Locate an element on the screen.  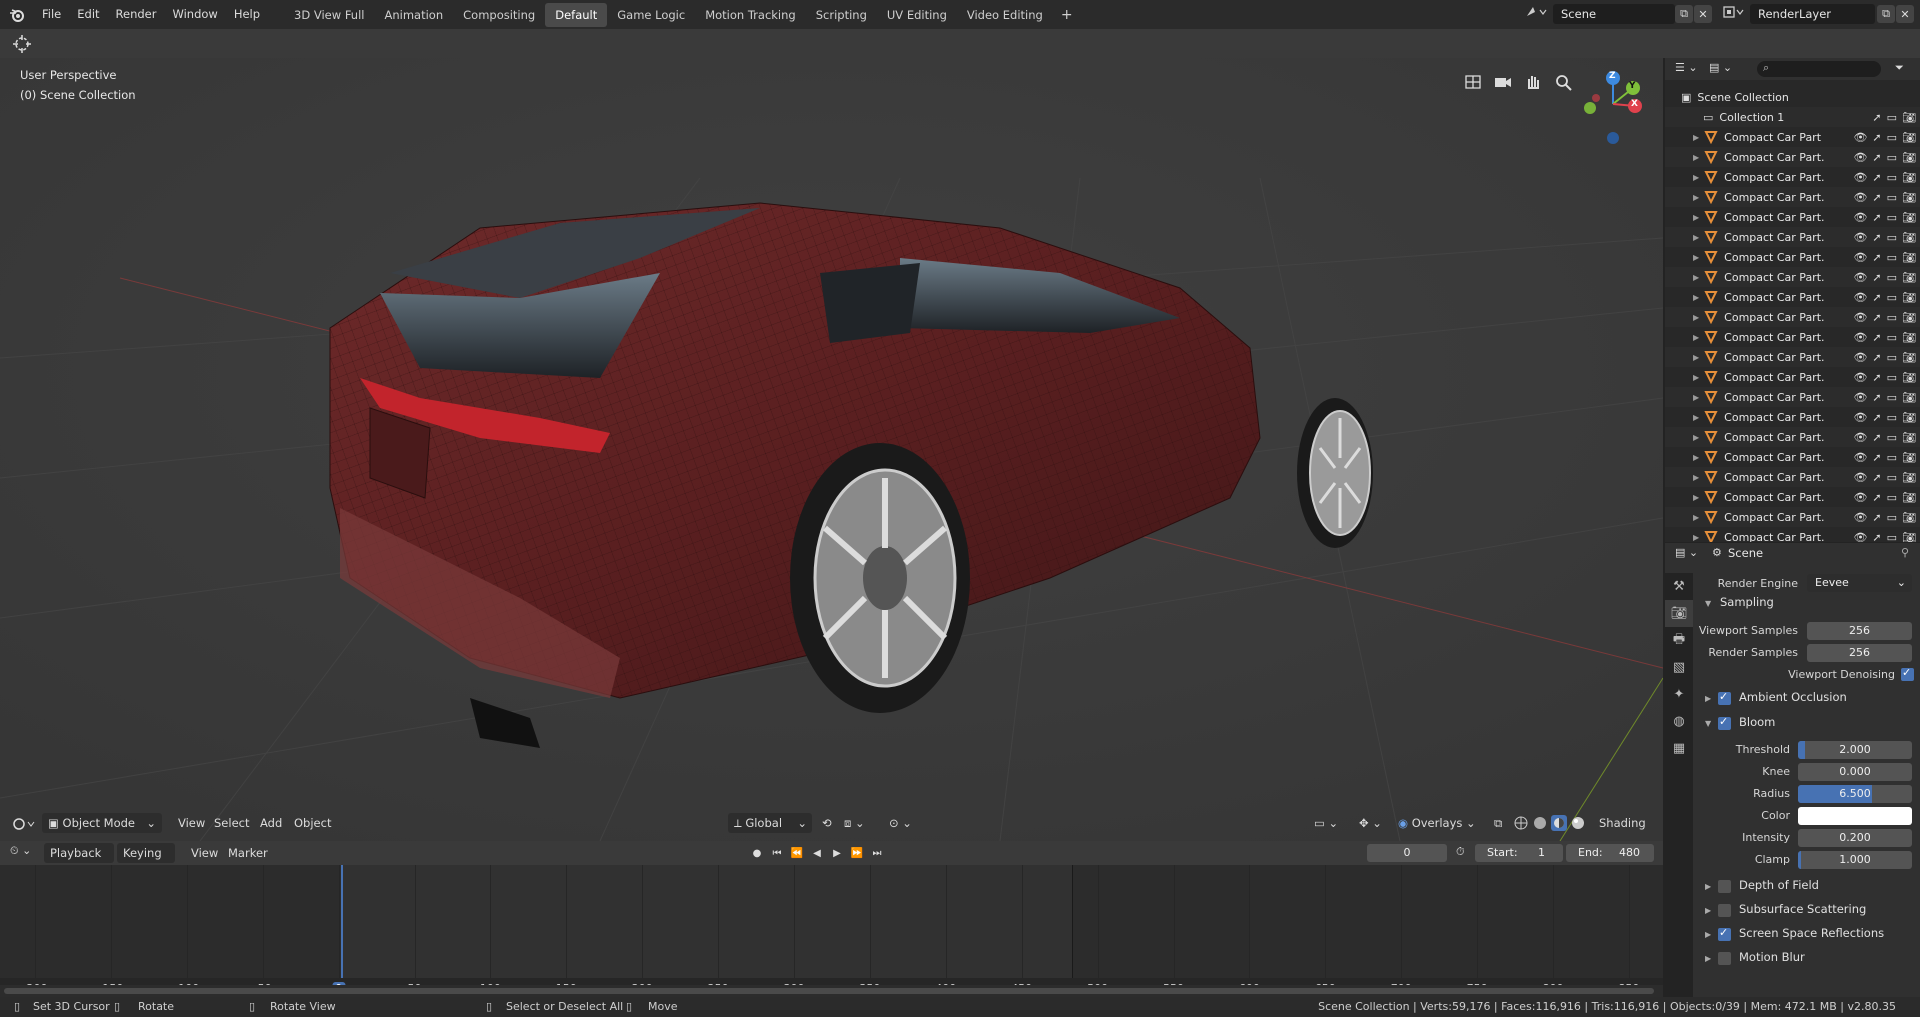
pan-view-icon is located at coordinates (1533, 83).